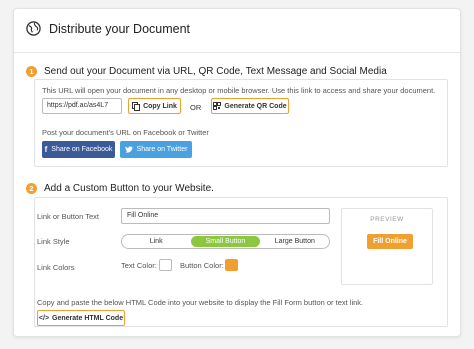 This screenshot has height=349, width=474. Describe the element at coordinates (237, 52) in the screenshot. I see `header-divider` at that location.